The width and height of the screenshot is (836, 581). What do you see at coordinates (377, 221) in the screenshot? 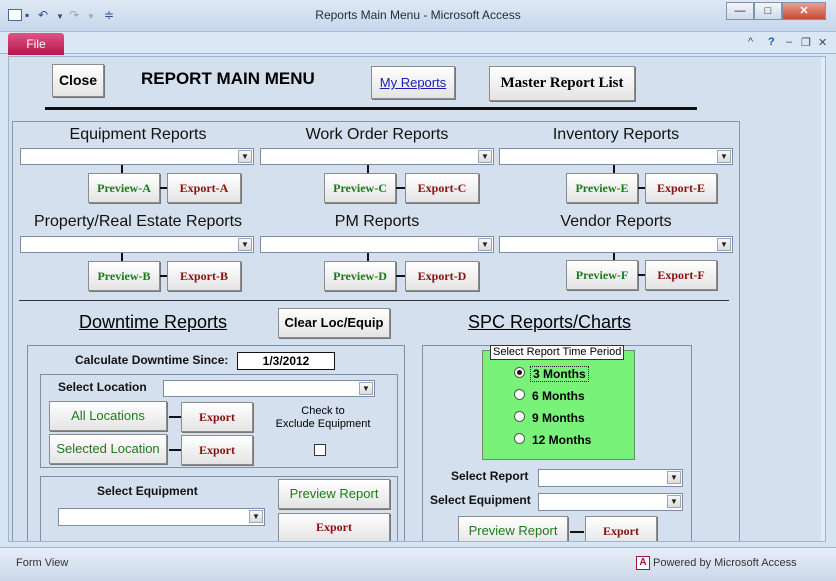
I see `pm-reports-title: PM Reports` at bounding box center [377, 221].